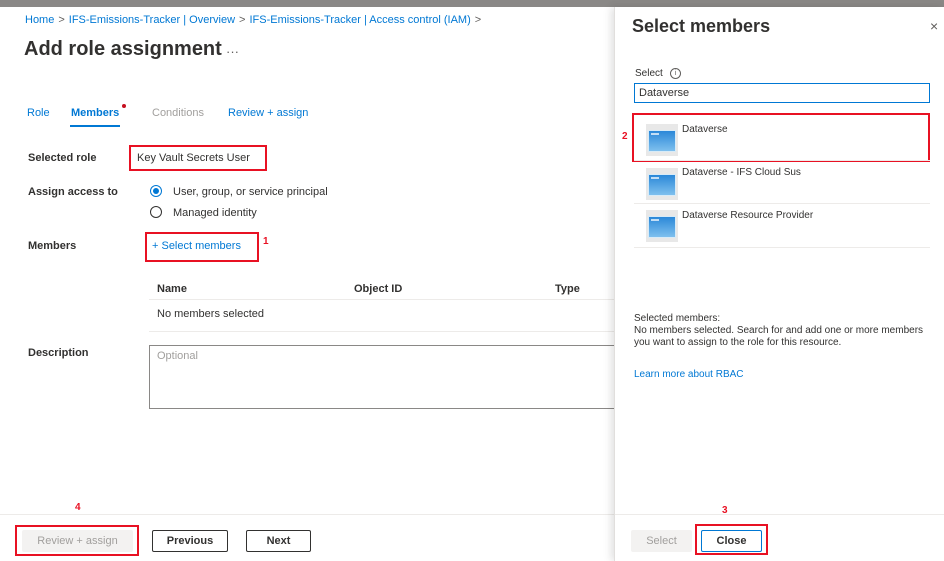 The height and width of the screenshot is (561, 944). I want to click on description-label: Description, so click(58, 353).